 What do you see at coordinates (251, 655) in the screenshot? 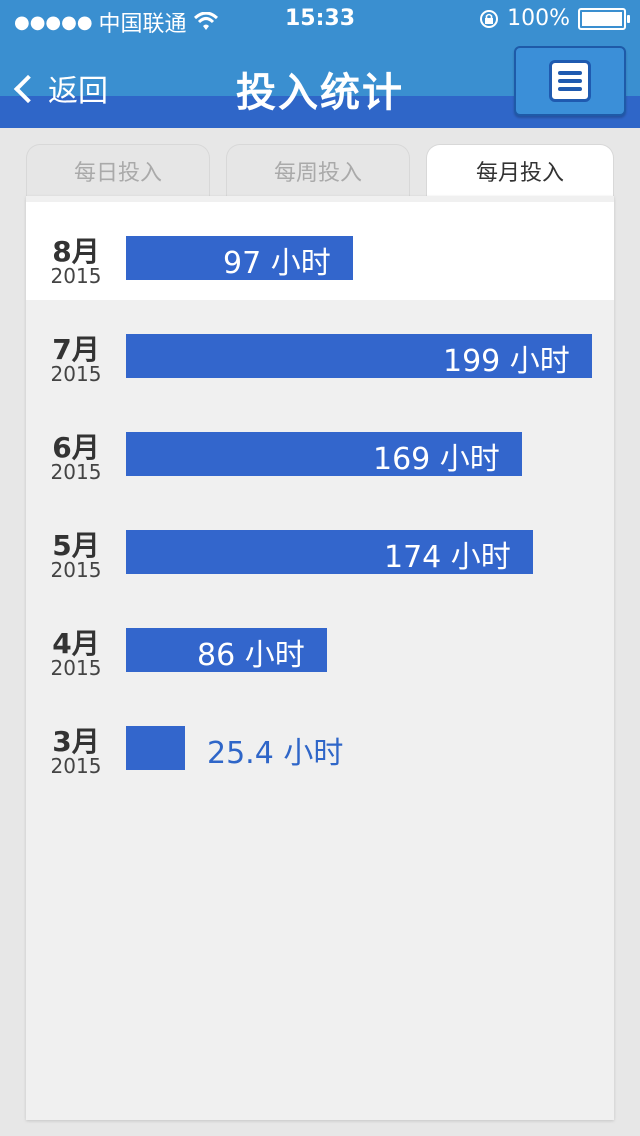
I see `bar-value-label: 86 小时` at bounding box center [251, 655].